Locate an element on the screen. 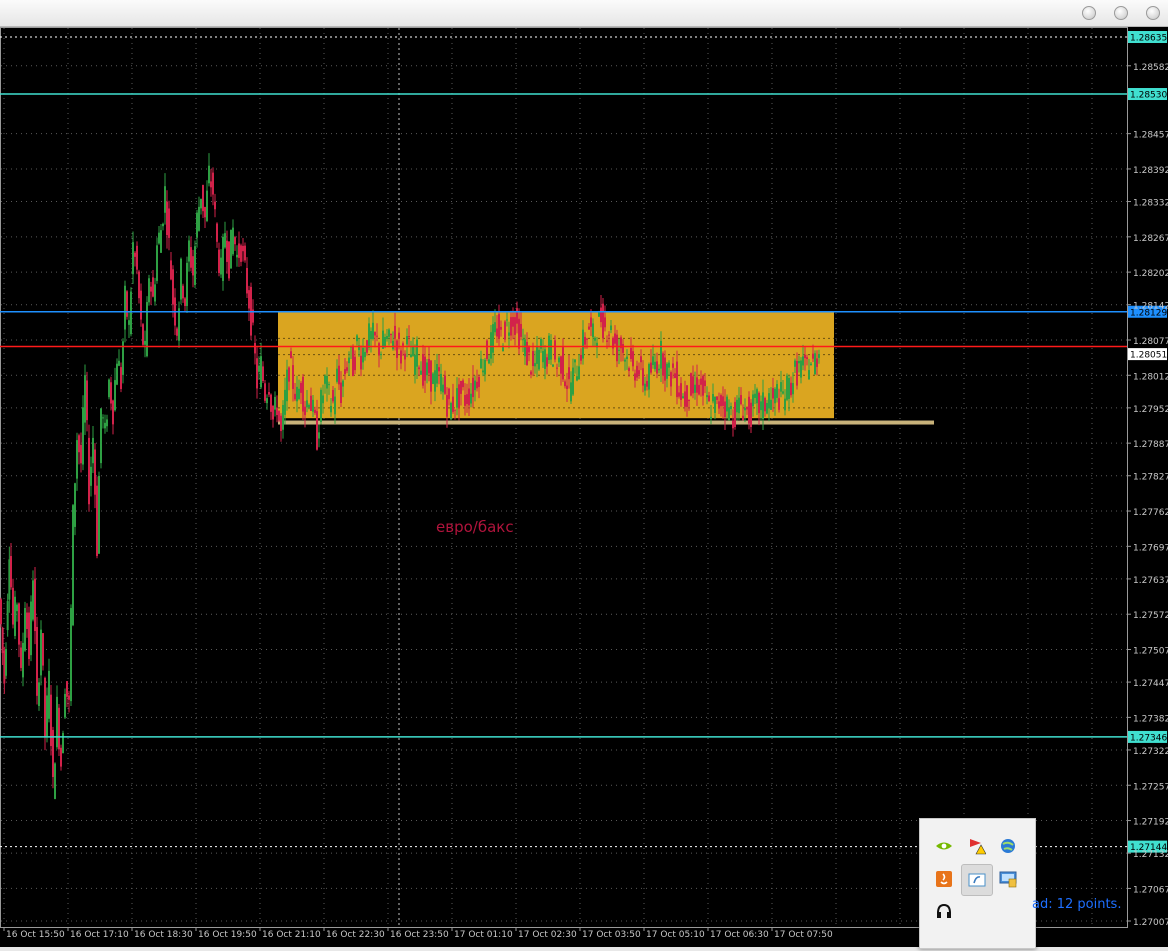 The height and width of the screenshot is (951, 1168). price-tick-label: 1.28202 is located at coordinates (1150, 274).